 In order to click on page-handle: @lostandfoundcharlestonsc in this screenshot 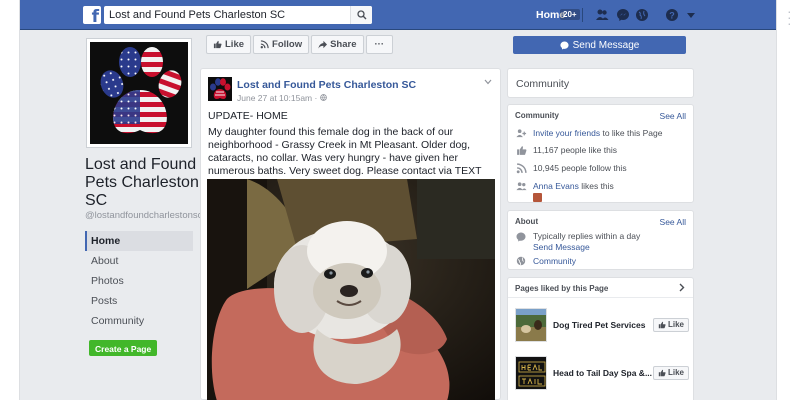, I will do `click(144, 215)`.